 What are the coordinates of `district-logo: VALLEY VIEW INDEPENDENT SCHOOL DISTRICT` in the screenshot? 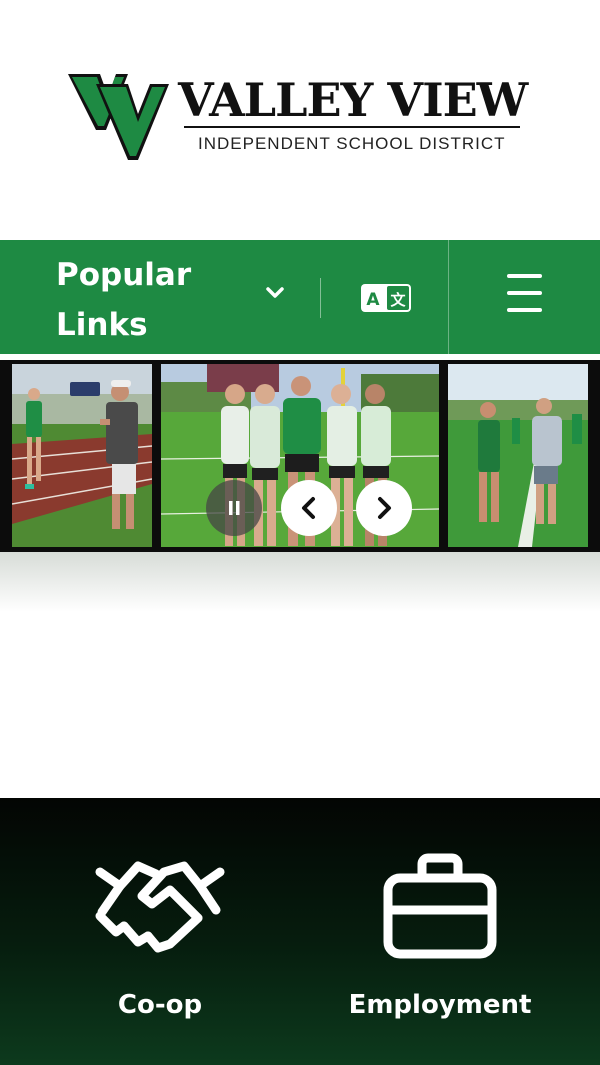 It's located at (301, 117).